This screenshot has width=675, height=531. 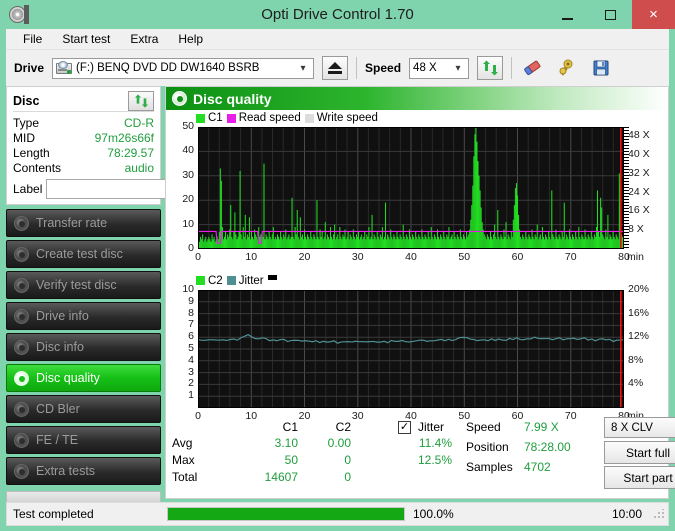 What do you see at coordinates (439, 68) in the screenshot?
I see `speed-select: 48 X ▾` at bounding box center [439, 68].